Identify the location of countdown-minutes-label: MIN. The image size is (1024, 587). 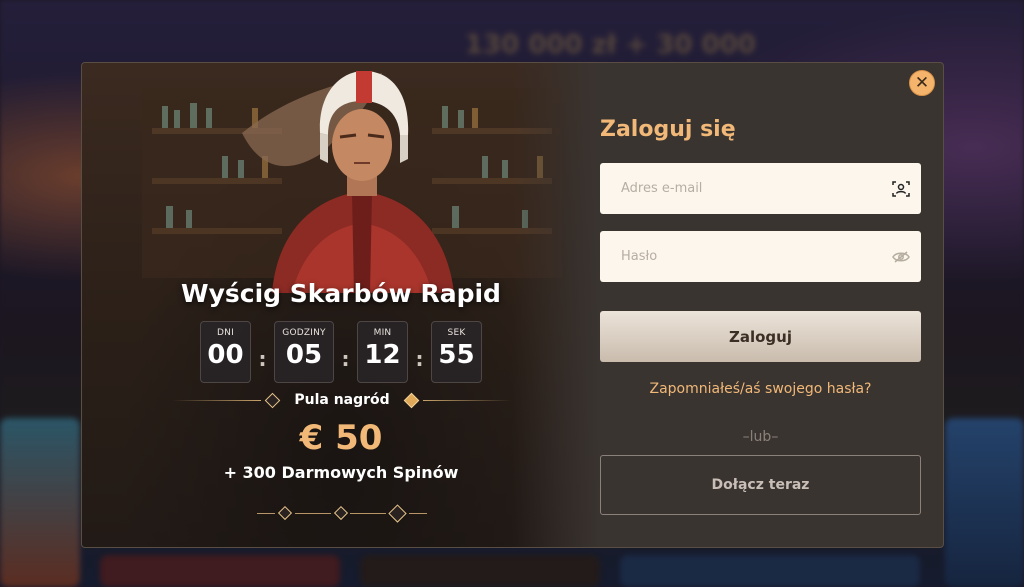
(382, 333).